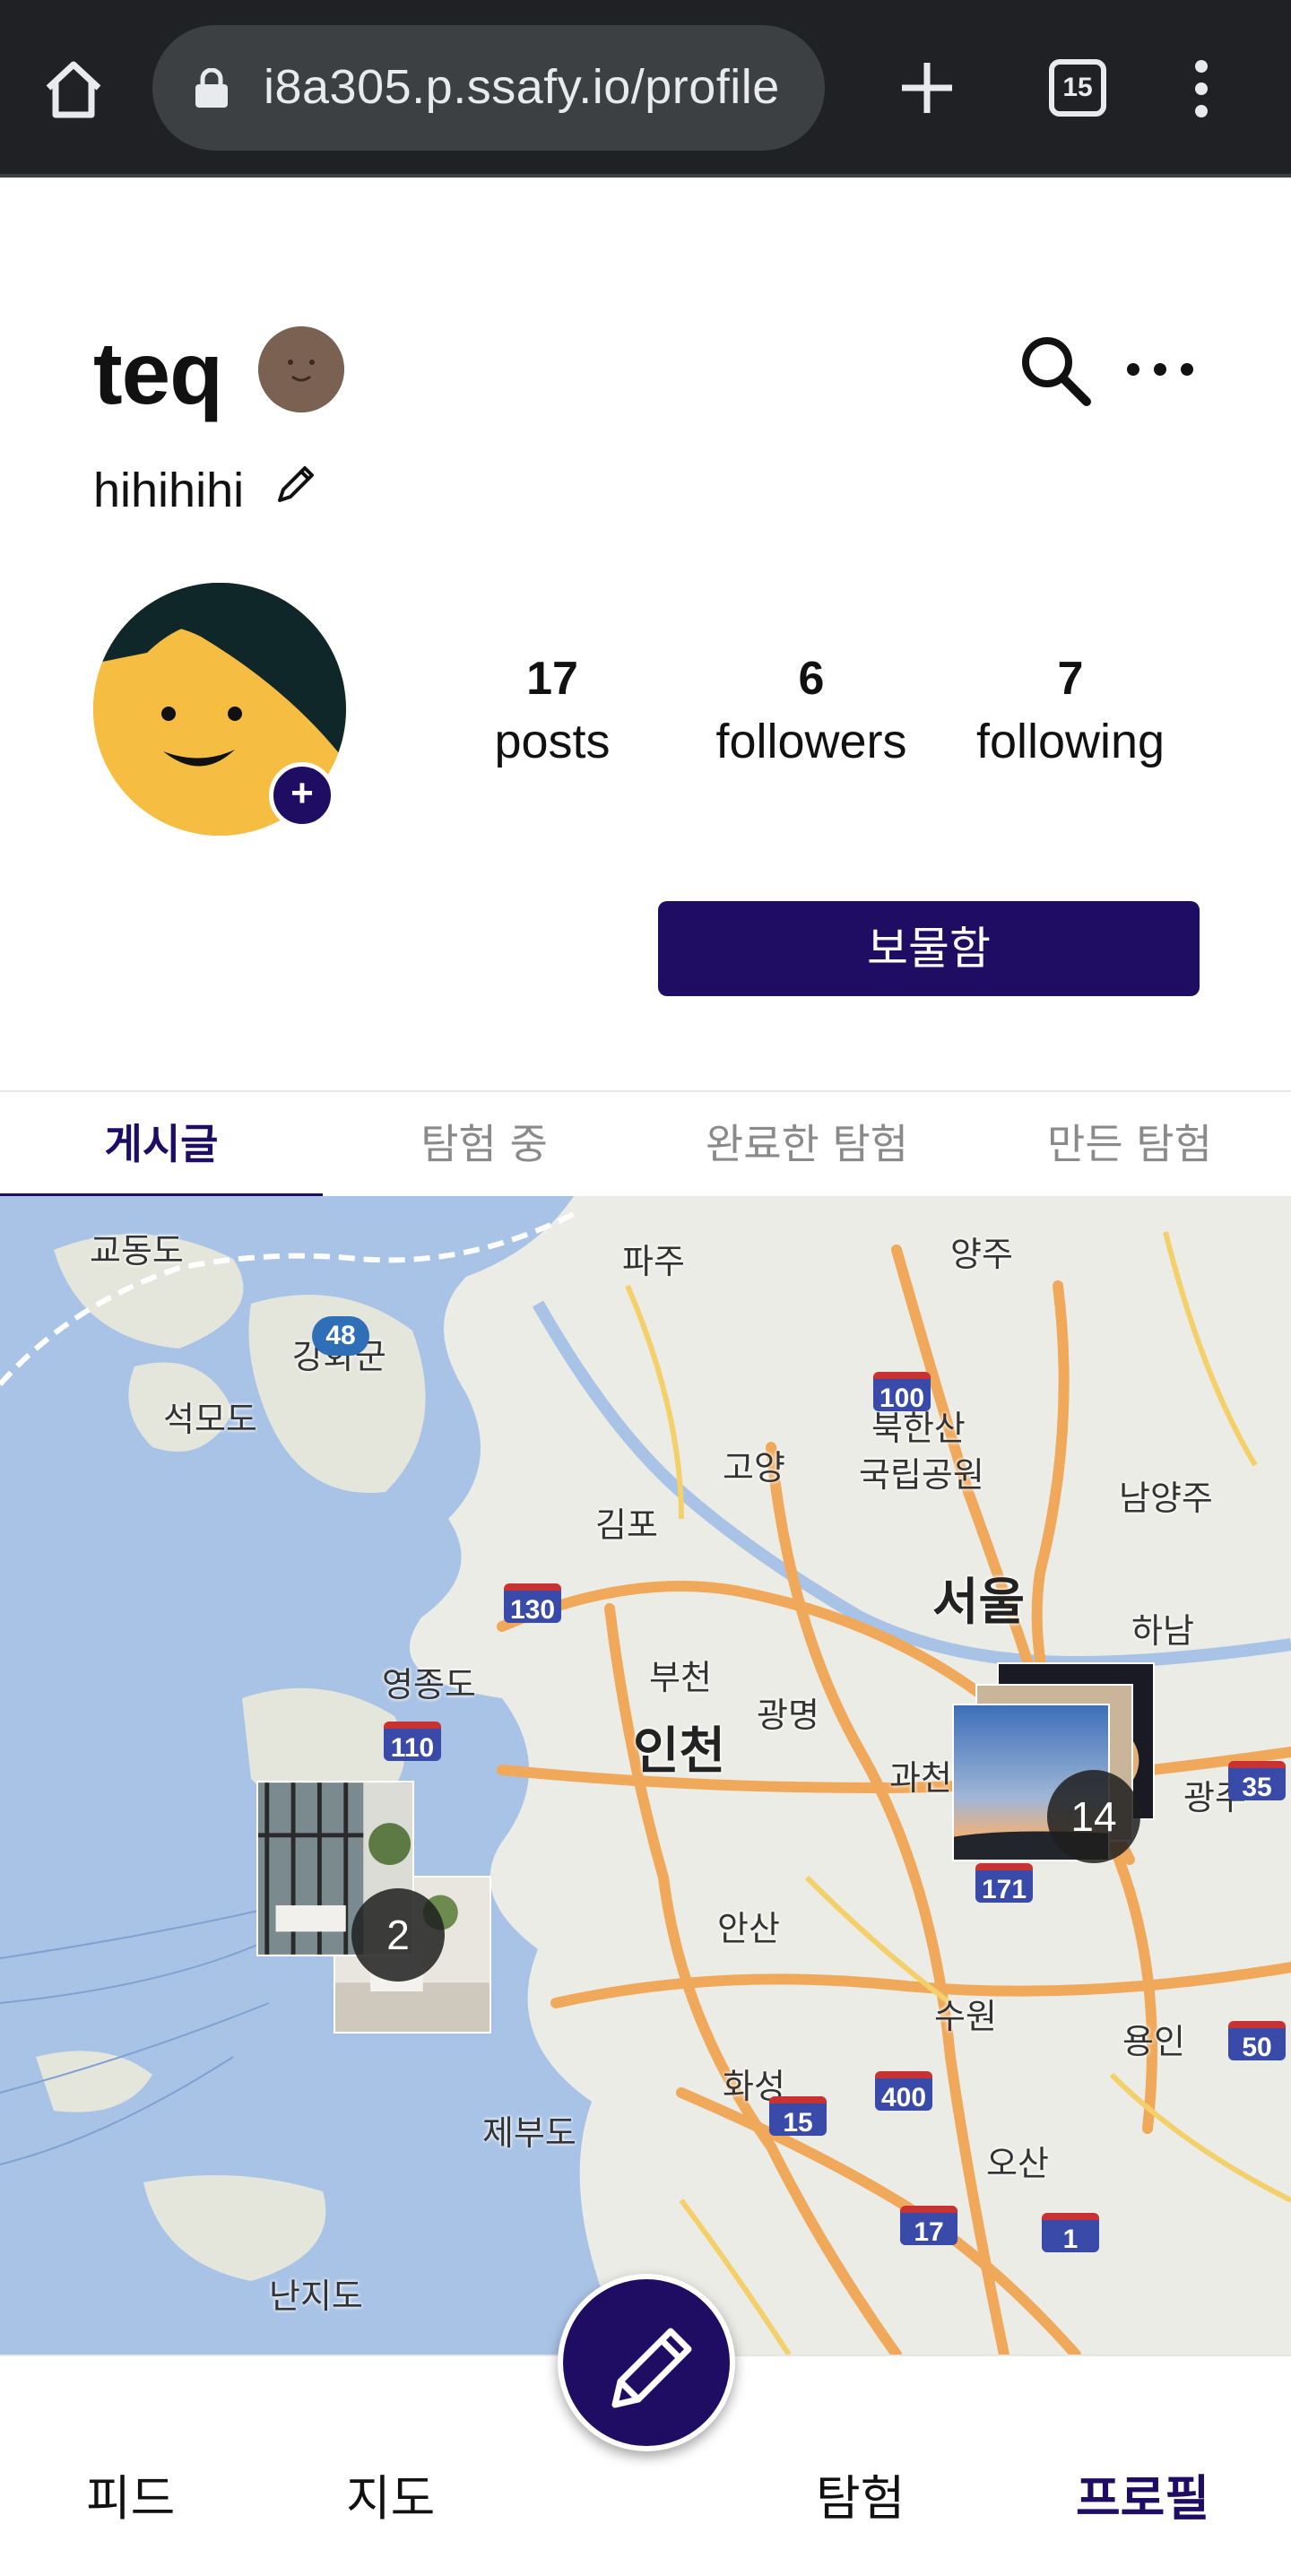 This screenshot has width=1291, height=2576. I want to click on route-shield-100: 100, so click(902, 1392).